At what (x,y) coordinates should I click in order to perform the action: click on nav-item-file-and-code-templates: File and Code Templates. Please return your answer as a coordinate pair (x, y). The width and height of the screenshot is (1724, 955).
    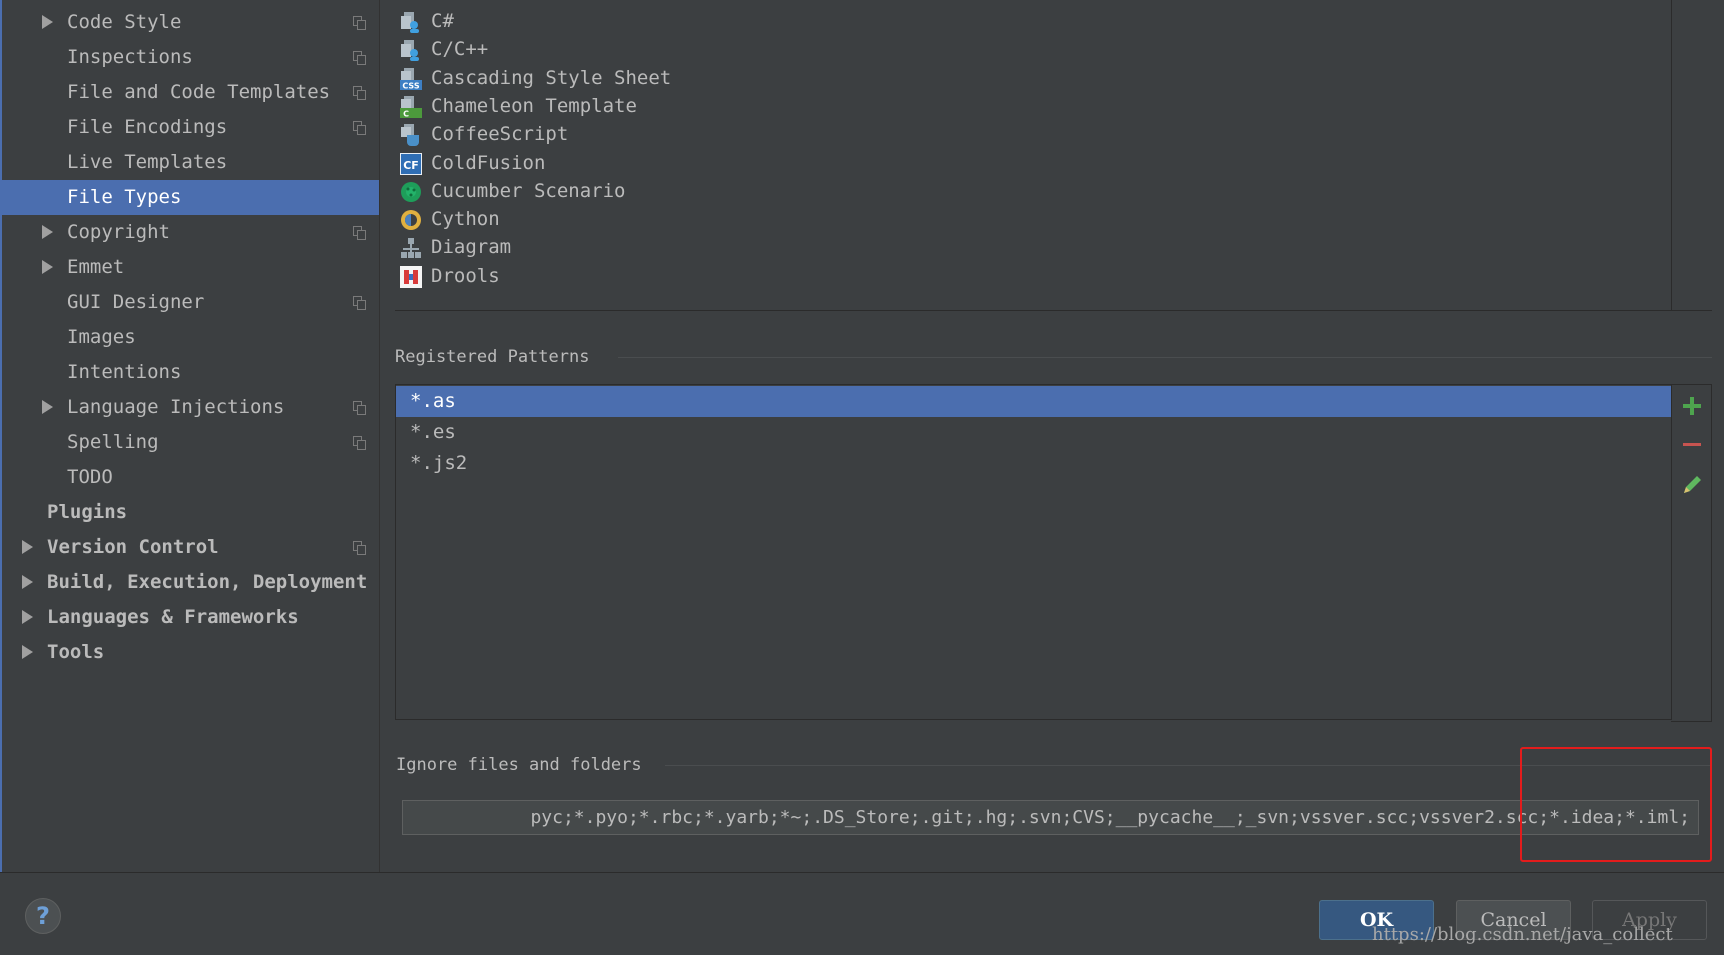
    Looking at the image, I should click on (190, 92).